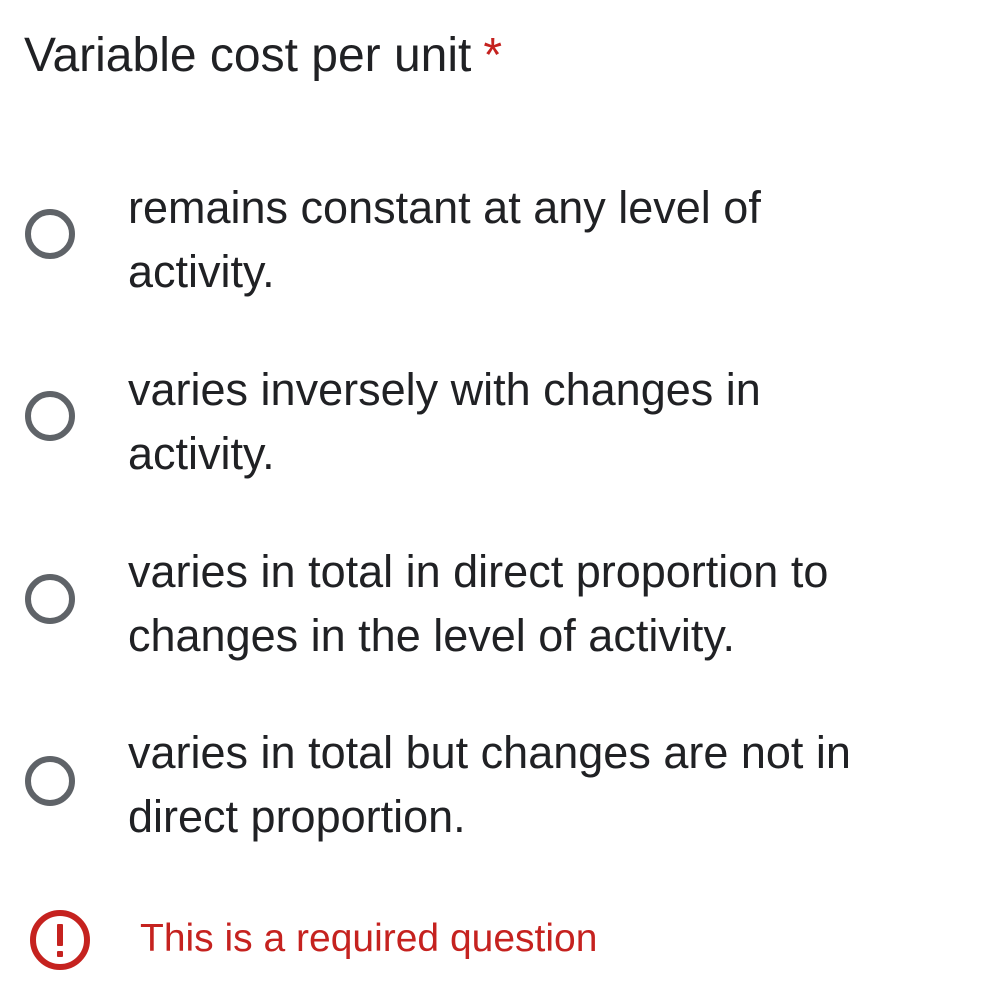 This screenshot has width=981, height=996. Describe the element at coordinates (248, 55) in the screenshot. I see `question-title-text: Variable cost per unit` at that location.